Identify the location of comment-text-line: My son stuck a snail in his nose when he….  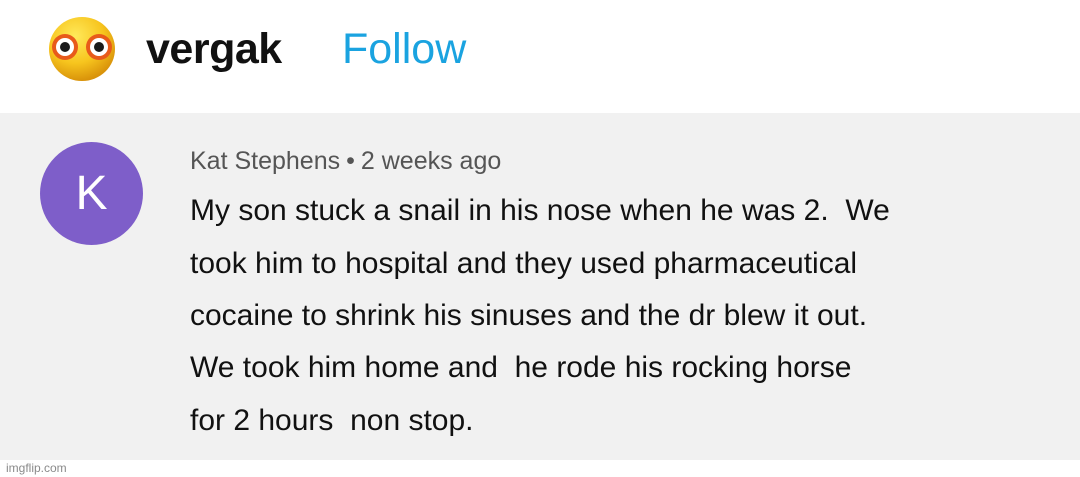
(540, 210).